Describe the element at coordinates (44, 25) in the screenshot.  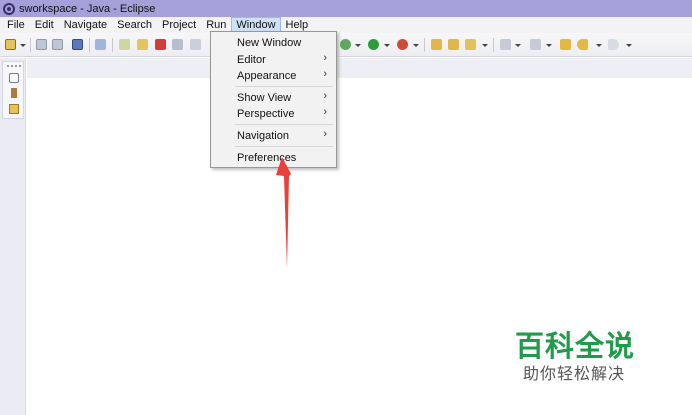
I see `menu-edit: Edit` at that location.